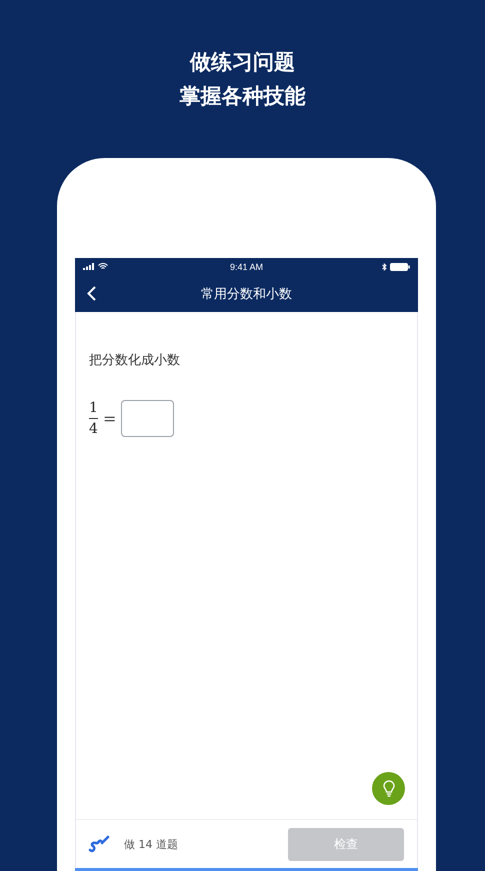 This screenshot has height=871, width=485. Describe the element at coordinates (135, 361) in the screenshot. I see `question-prompt: 把分数化成小数` at that location.